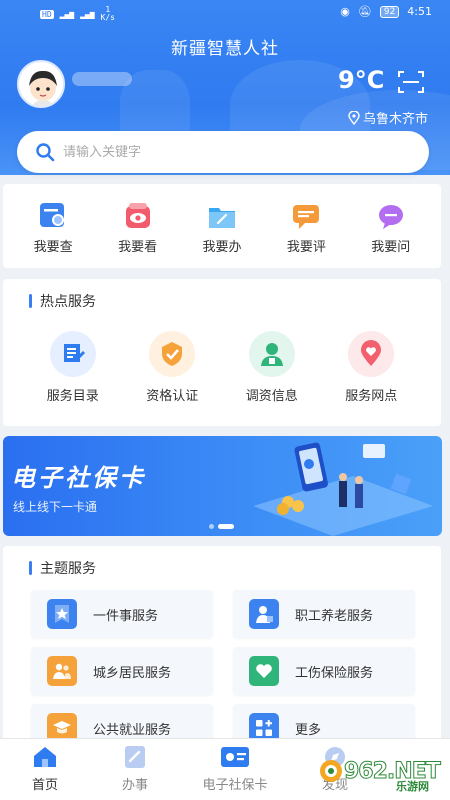 This screenshot has width=450, height=800. I want to click on theme-service-residents: 城乡居民服务, so click(122, 671).